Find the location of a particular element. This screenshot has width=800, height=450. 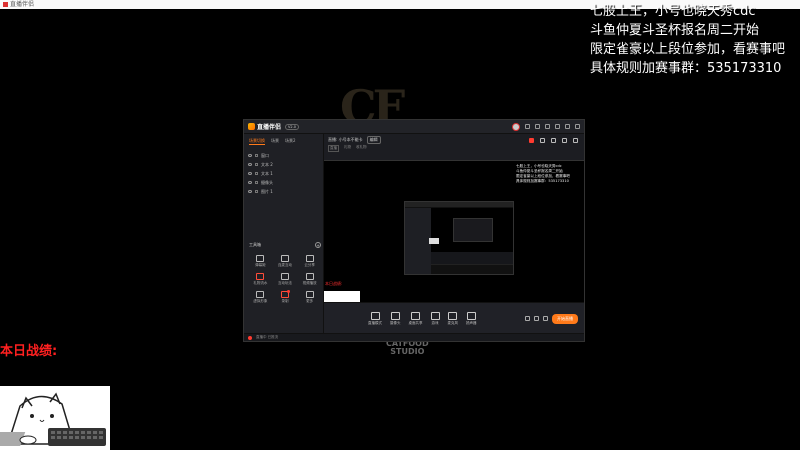

list-item: 图片 1 is located at coordinates (283, 191).